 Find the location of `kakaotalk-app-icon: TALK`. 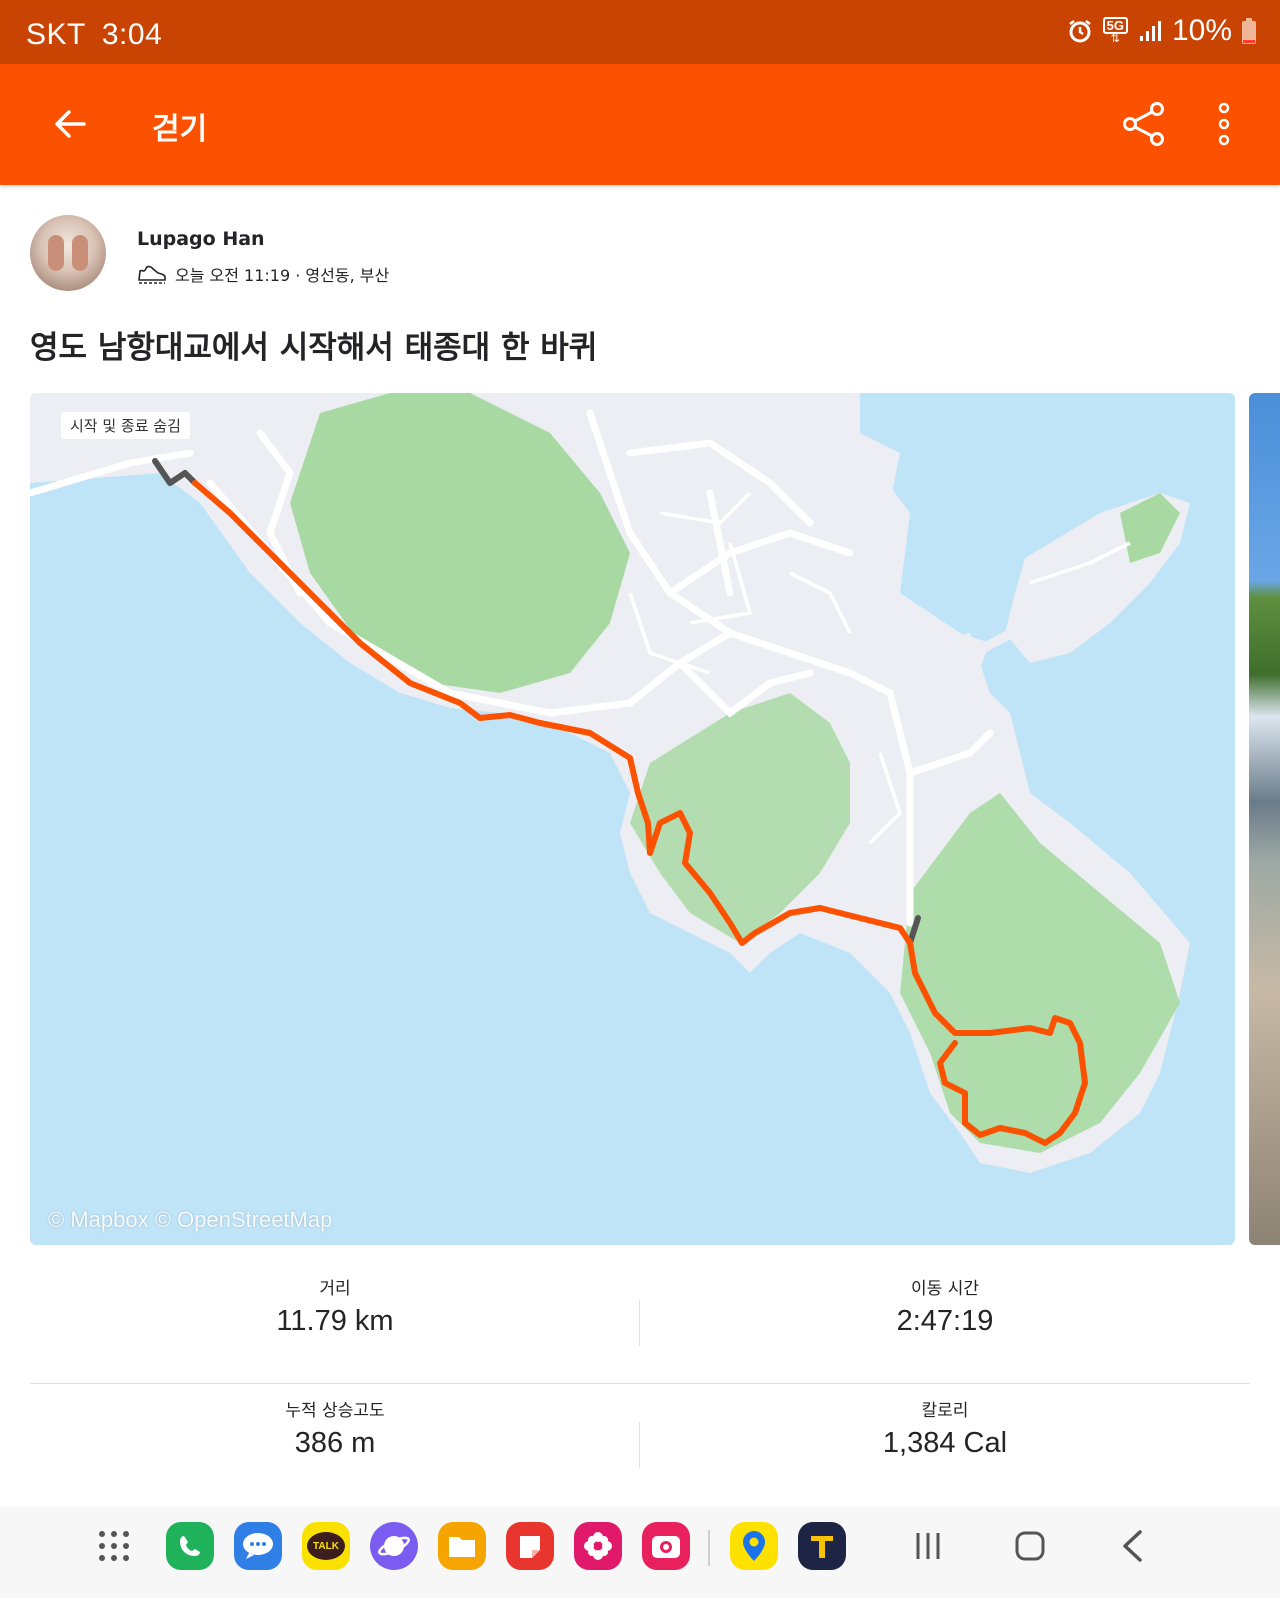

kakaotalk-app-icon: TALK is located at coordinates (326, 1546).